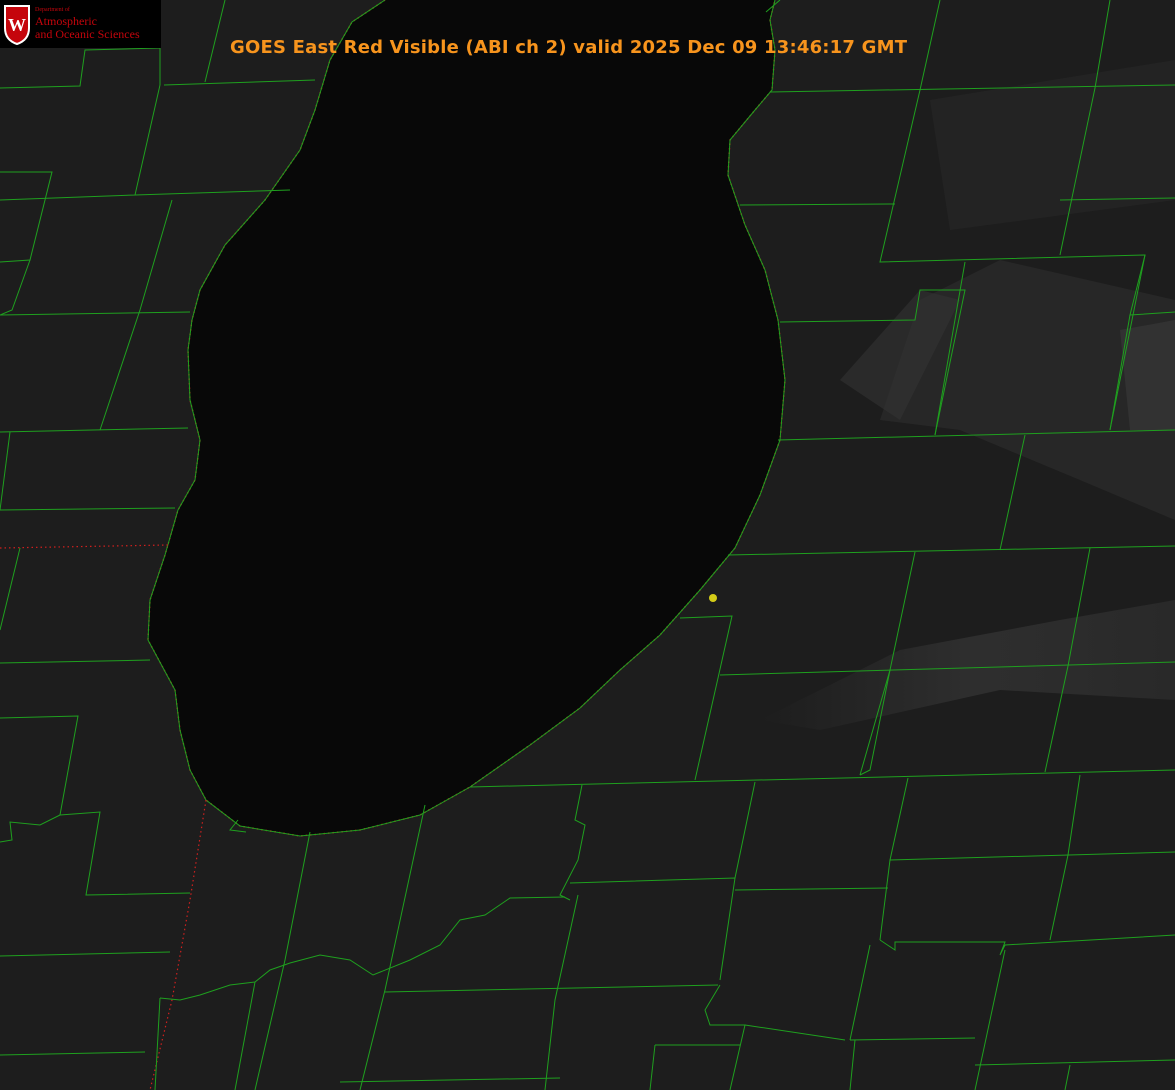  I want to click on station-dot-icon, so click(713, 598).